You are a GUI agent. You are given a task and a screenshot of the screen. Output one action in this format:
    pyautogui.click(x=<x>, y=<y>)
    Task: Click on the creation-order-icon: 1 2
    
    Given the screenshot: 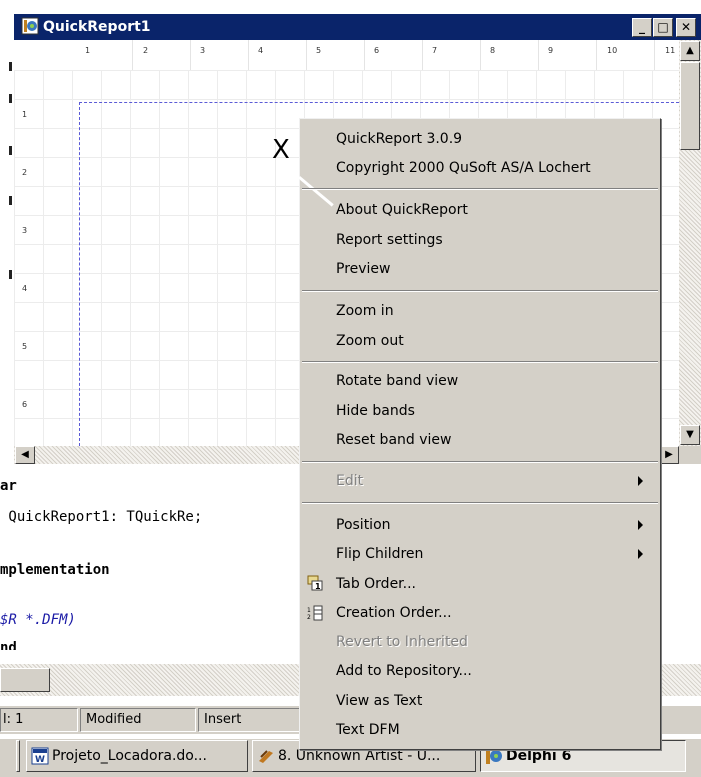 What is the action you would take?
    pyautogui.click(x=315, y=613)
    